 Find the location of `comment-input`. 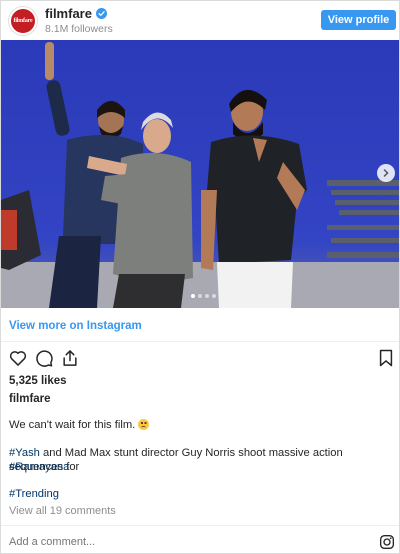

comment-input is located at coordinates (80, 542).